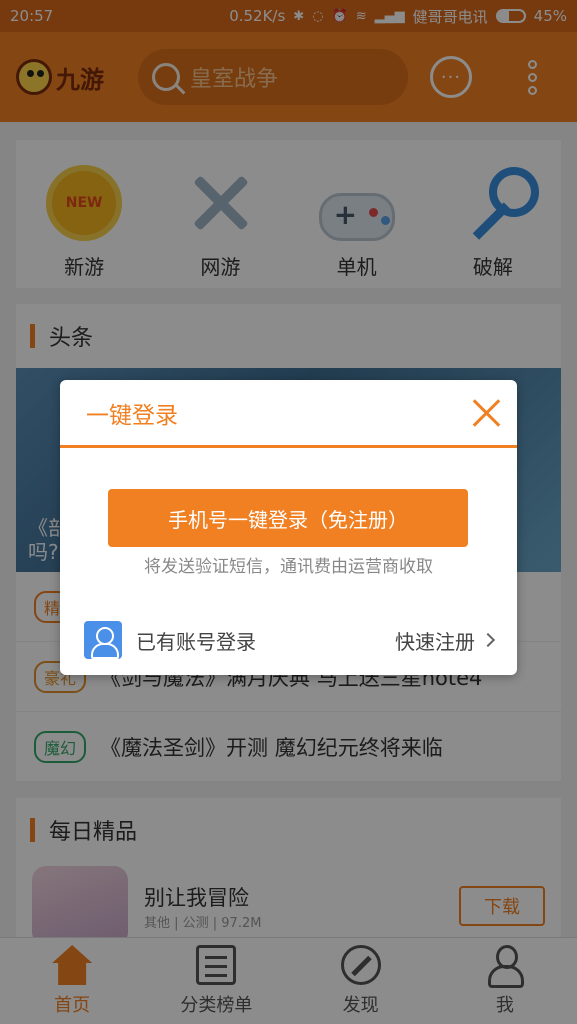 This screenshot has height=1024, width=577. What do you see at coordinates (265, 640) in the screenshot?
I see `account-login-link: 已有账号登录` at bounding box center [265, 640].